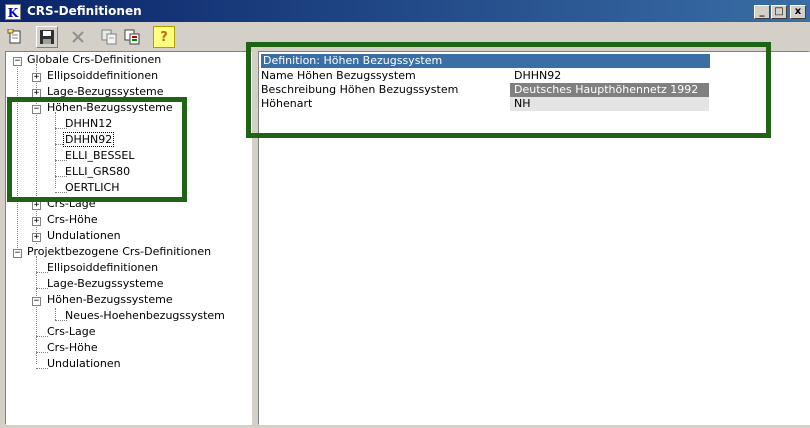  Describe the element at coordinates (762, 12) in the screenshot. I see `minimize-button: _` at that location.